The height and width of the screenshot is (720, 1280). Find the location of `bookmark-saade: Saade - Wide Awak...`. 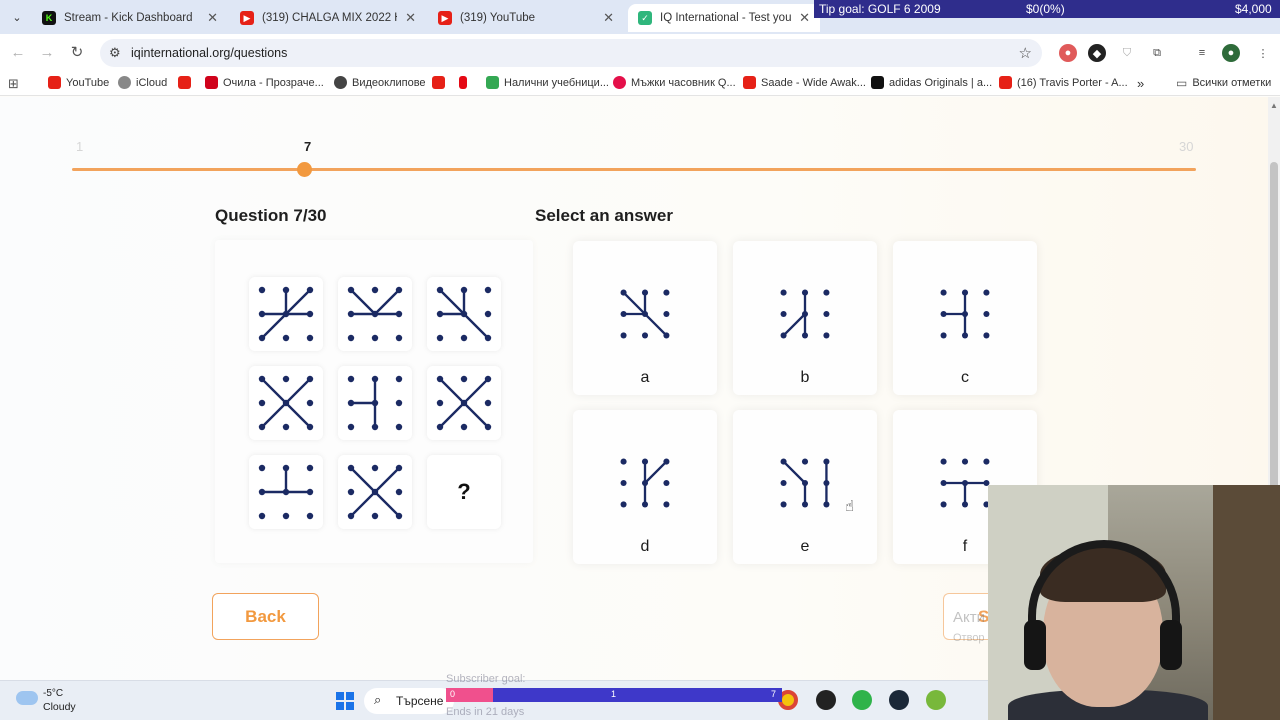

bookmark-saade: Saade - Wide Awak... is located at coordinates (804, 82).